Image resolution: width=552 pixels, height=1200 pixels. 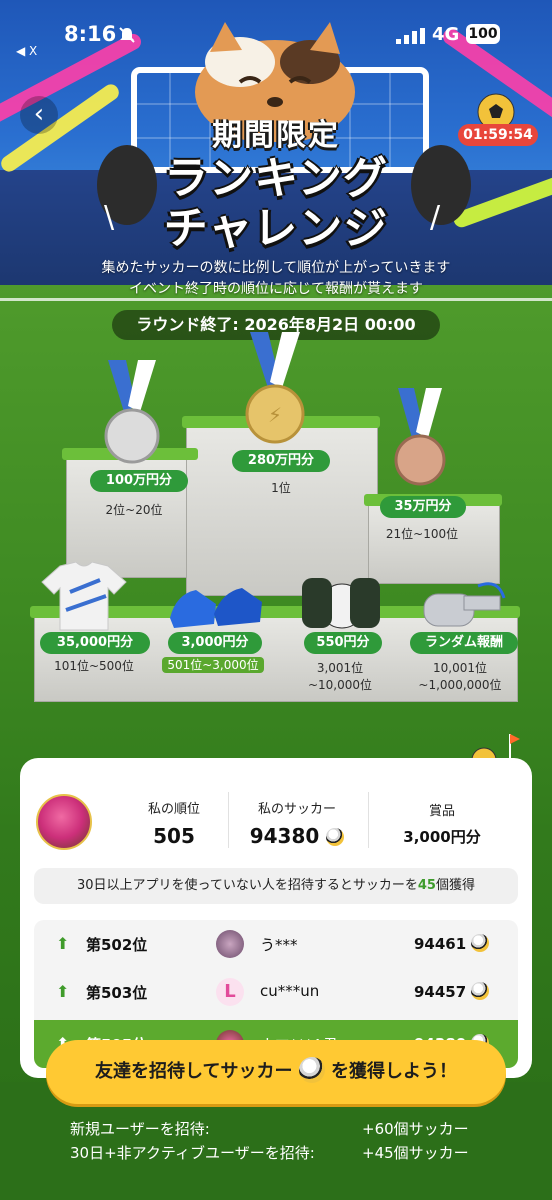 What do you see at coordinates (192, 1153) in the screenshot?
I see `reward-label: 30日+非アクティブユーザーを招待:` at bounding box center [192, 1153].